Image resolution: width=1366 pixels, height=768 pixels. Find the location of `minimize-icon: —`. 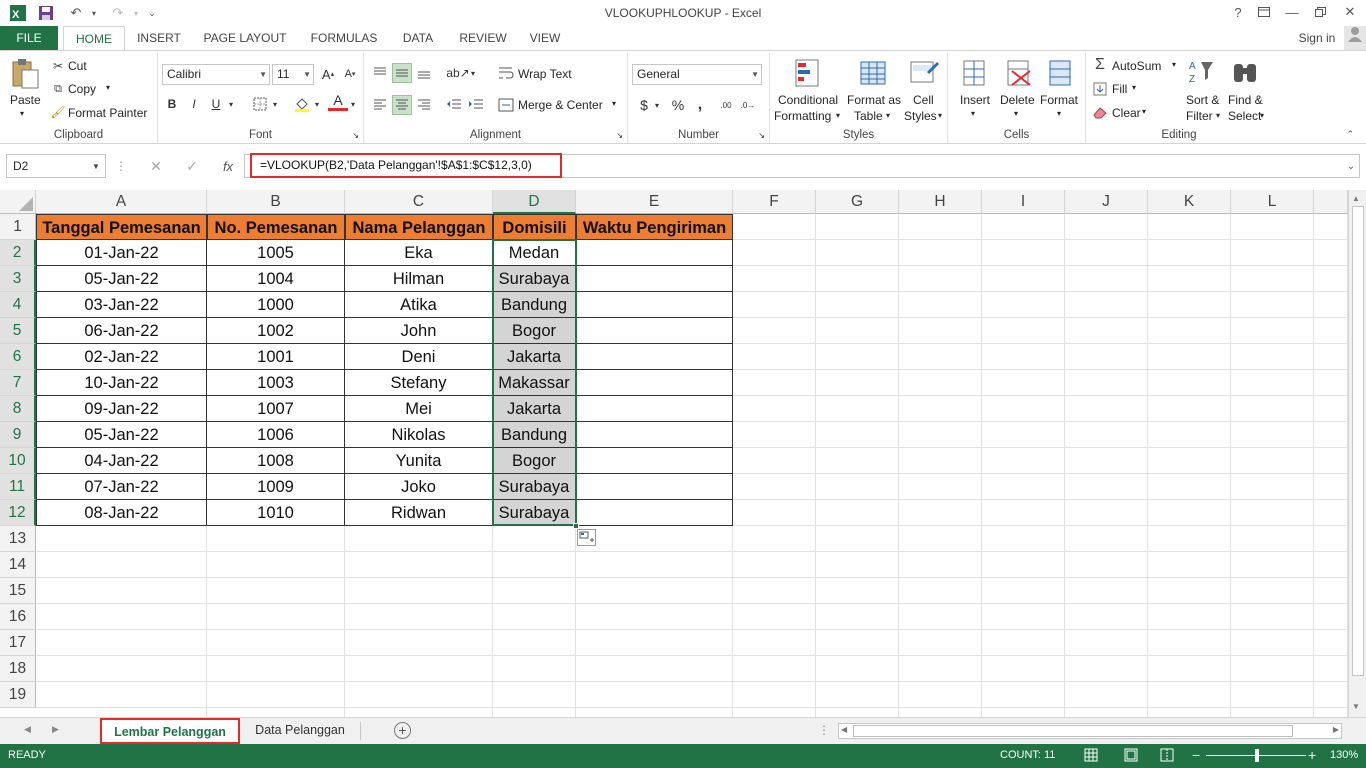

minimize-icon: — is located at coordinates (1292, 12).